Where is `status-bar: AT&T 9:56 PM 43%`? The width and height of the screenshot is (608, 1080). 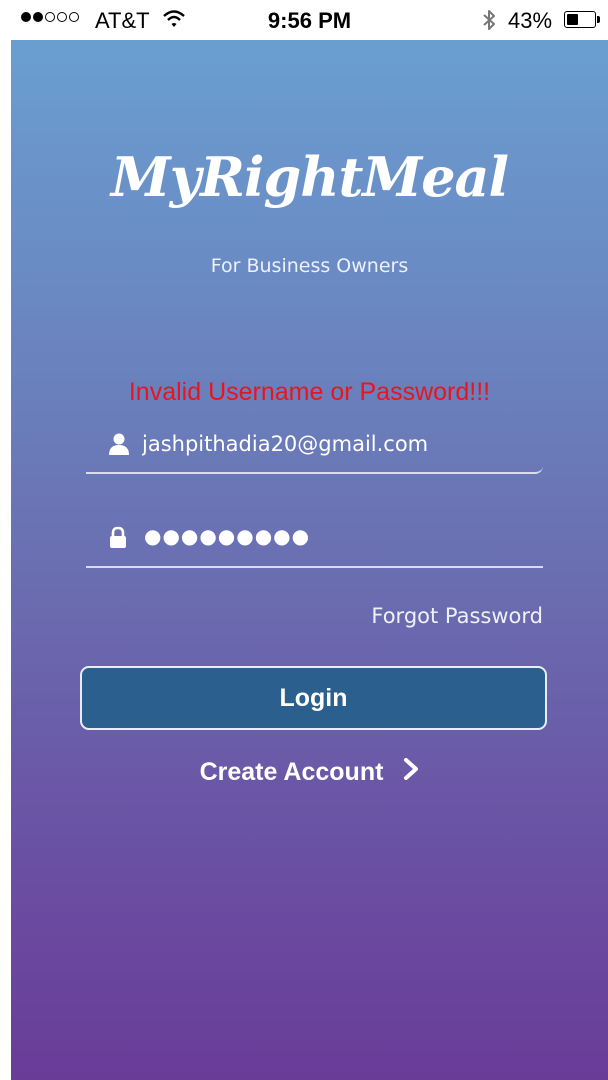 status-bar: AT&T 9:56 PM 43% is located at coordinates (309, 20).